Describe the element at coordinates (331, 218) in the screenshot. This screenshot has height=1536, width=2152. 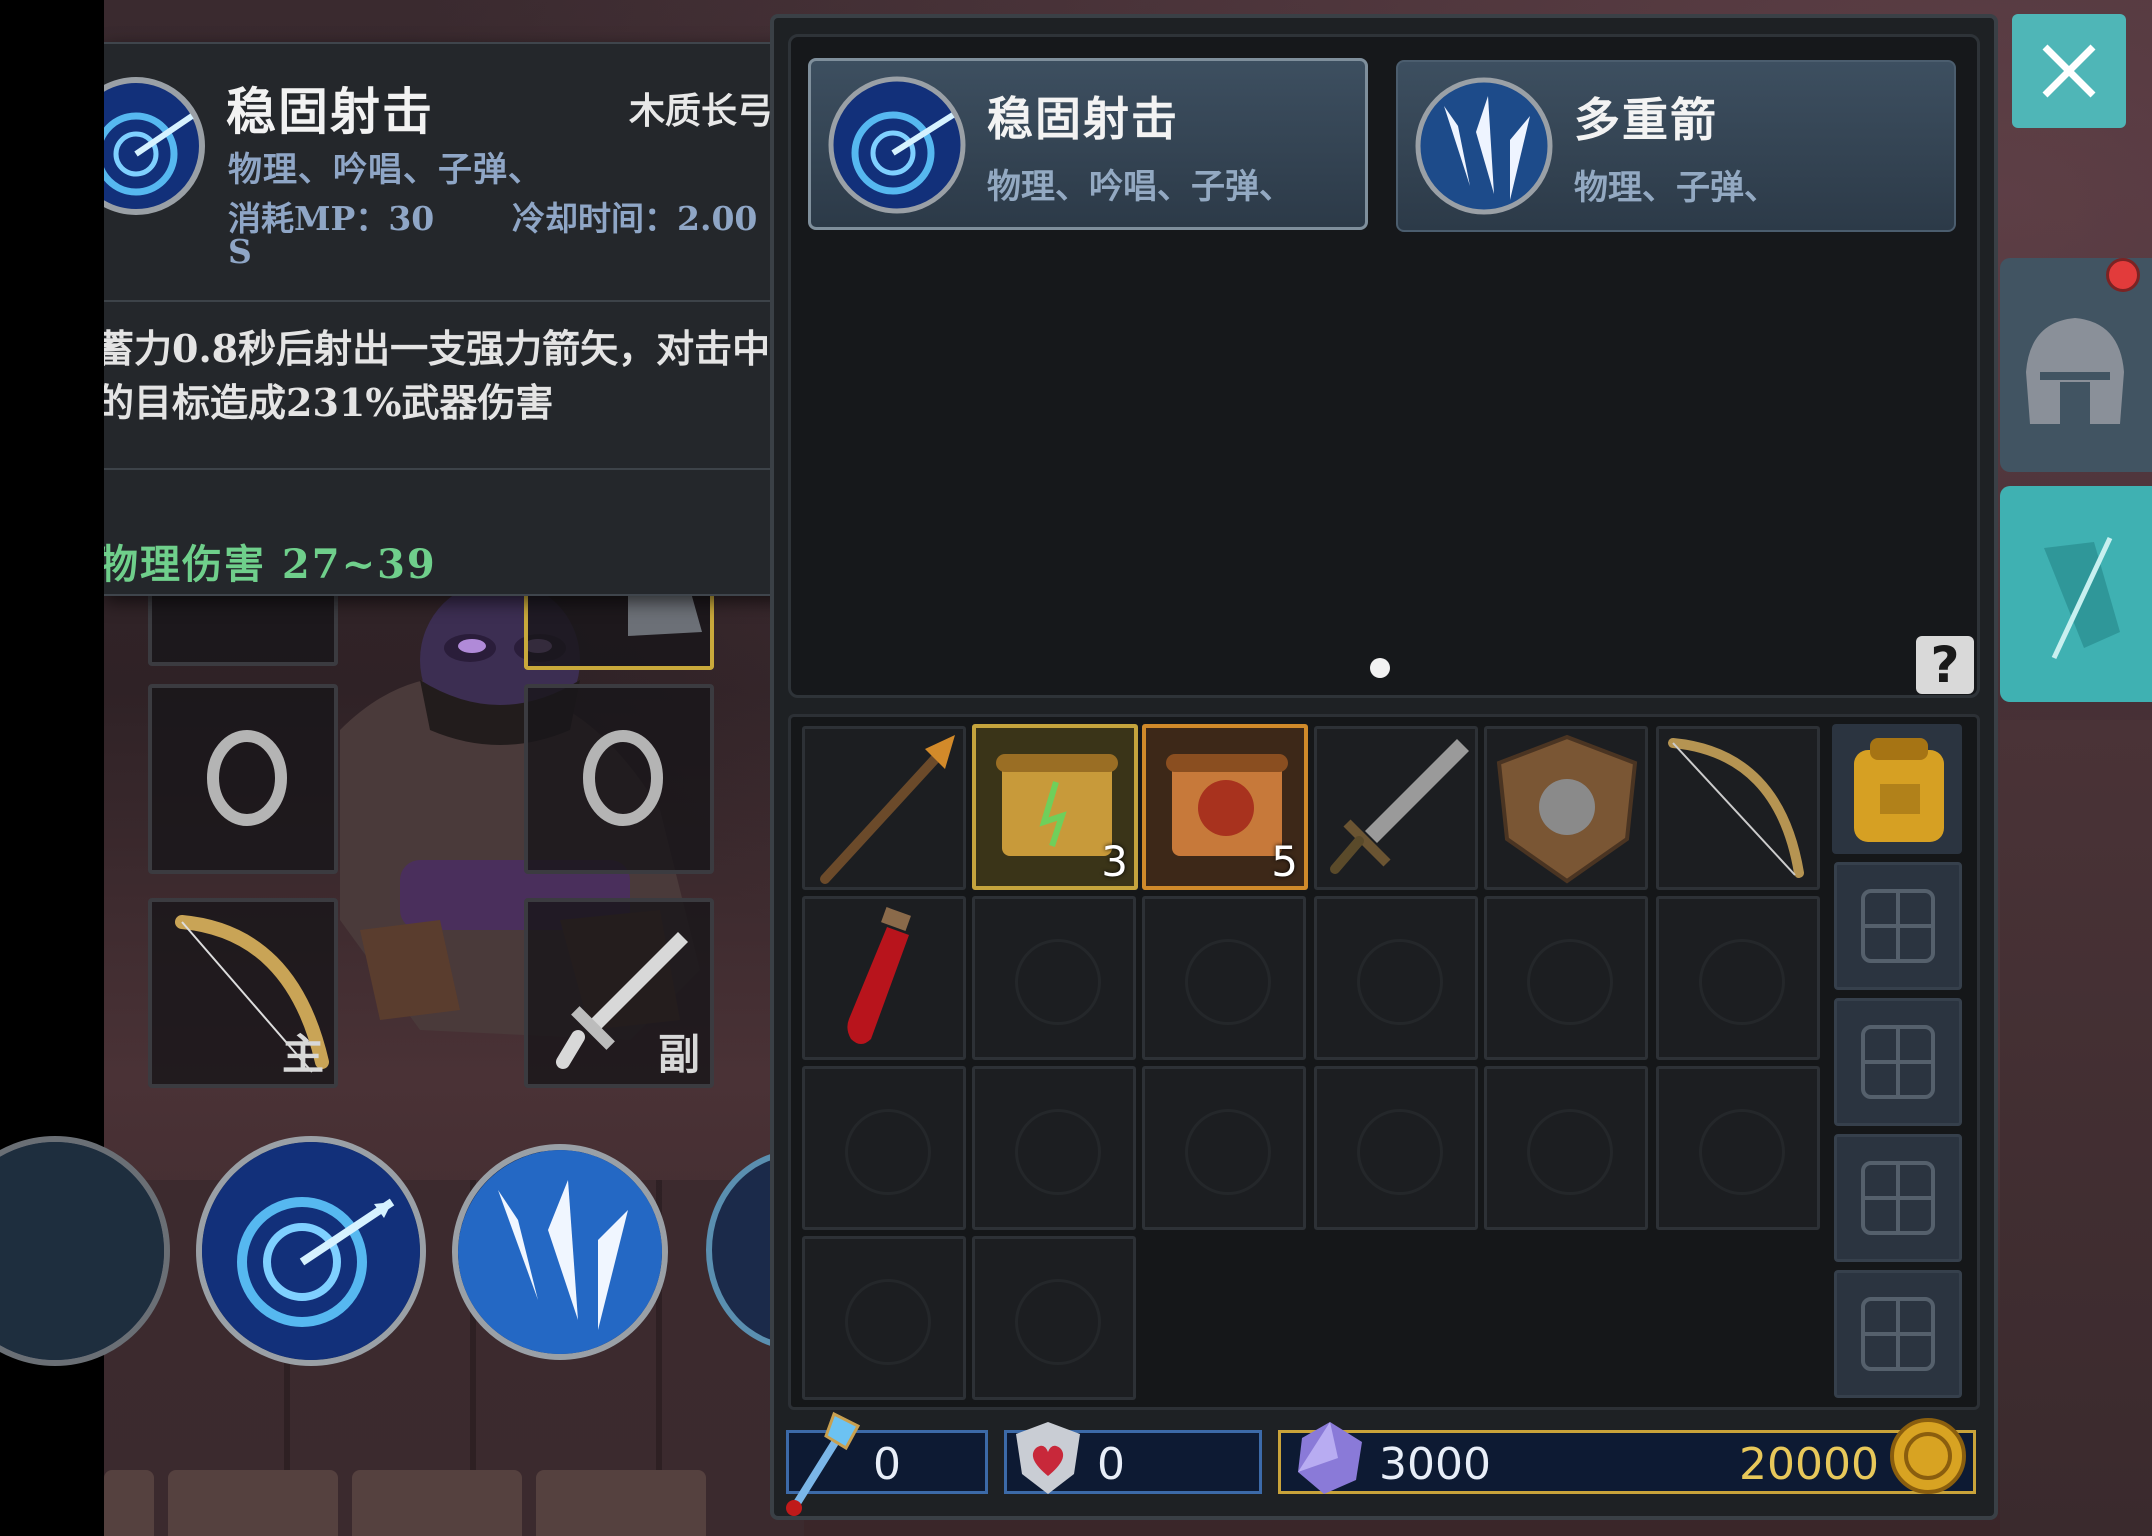
I see `tooltip-mp-cost: 消耗MP：30` at that location.